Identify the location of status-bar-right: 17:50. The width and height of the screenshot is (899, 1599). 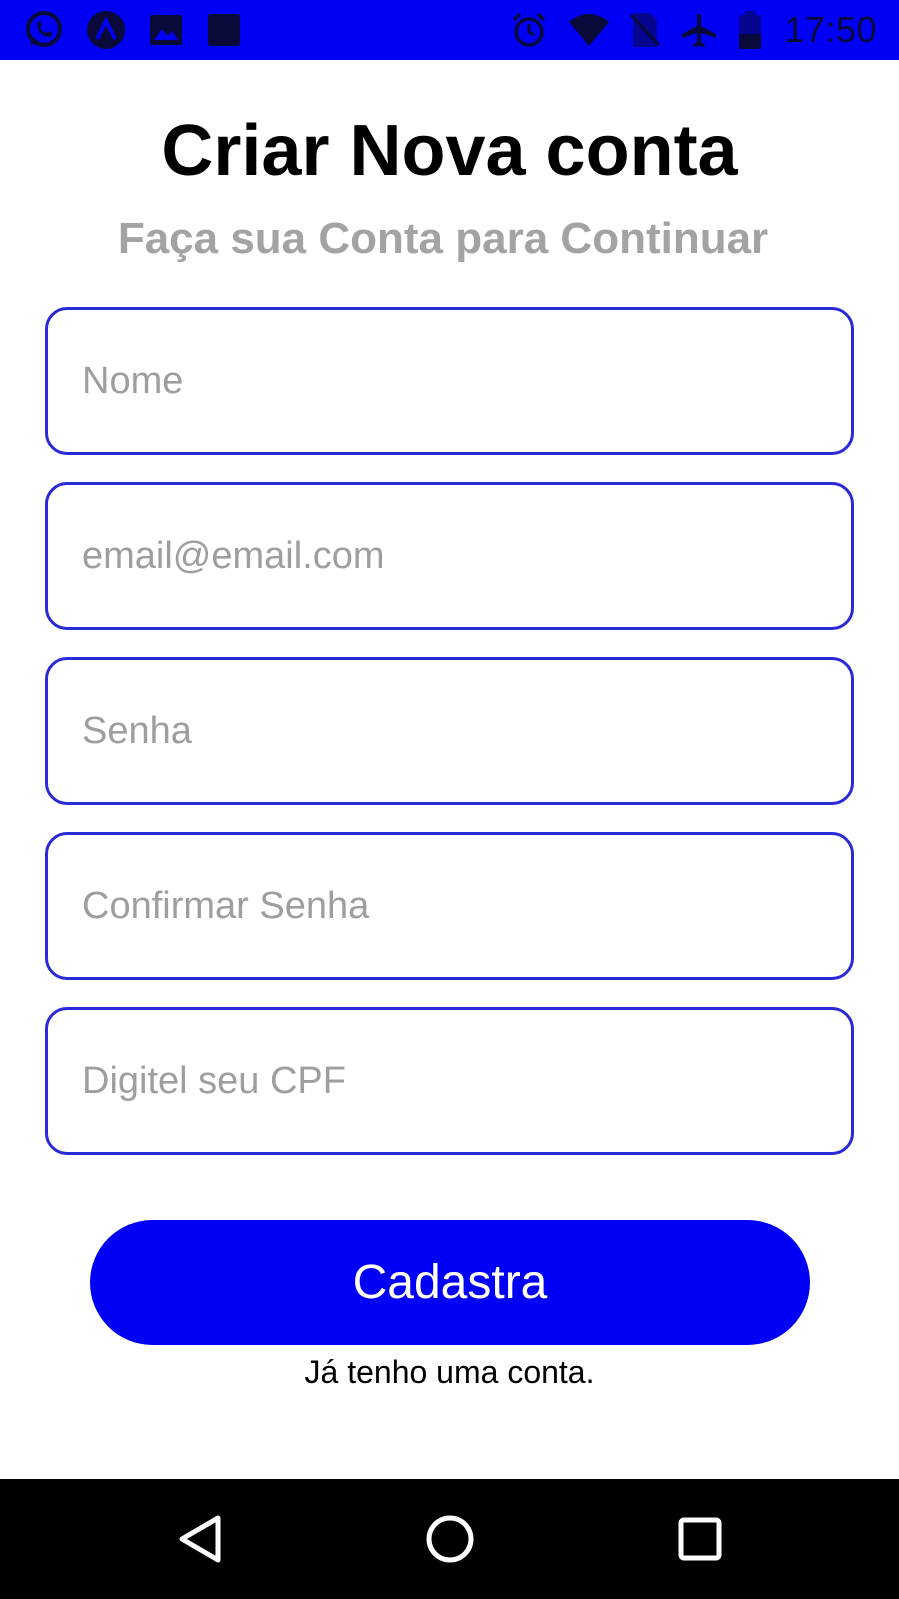
(683, 30).